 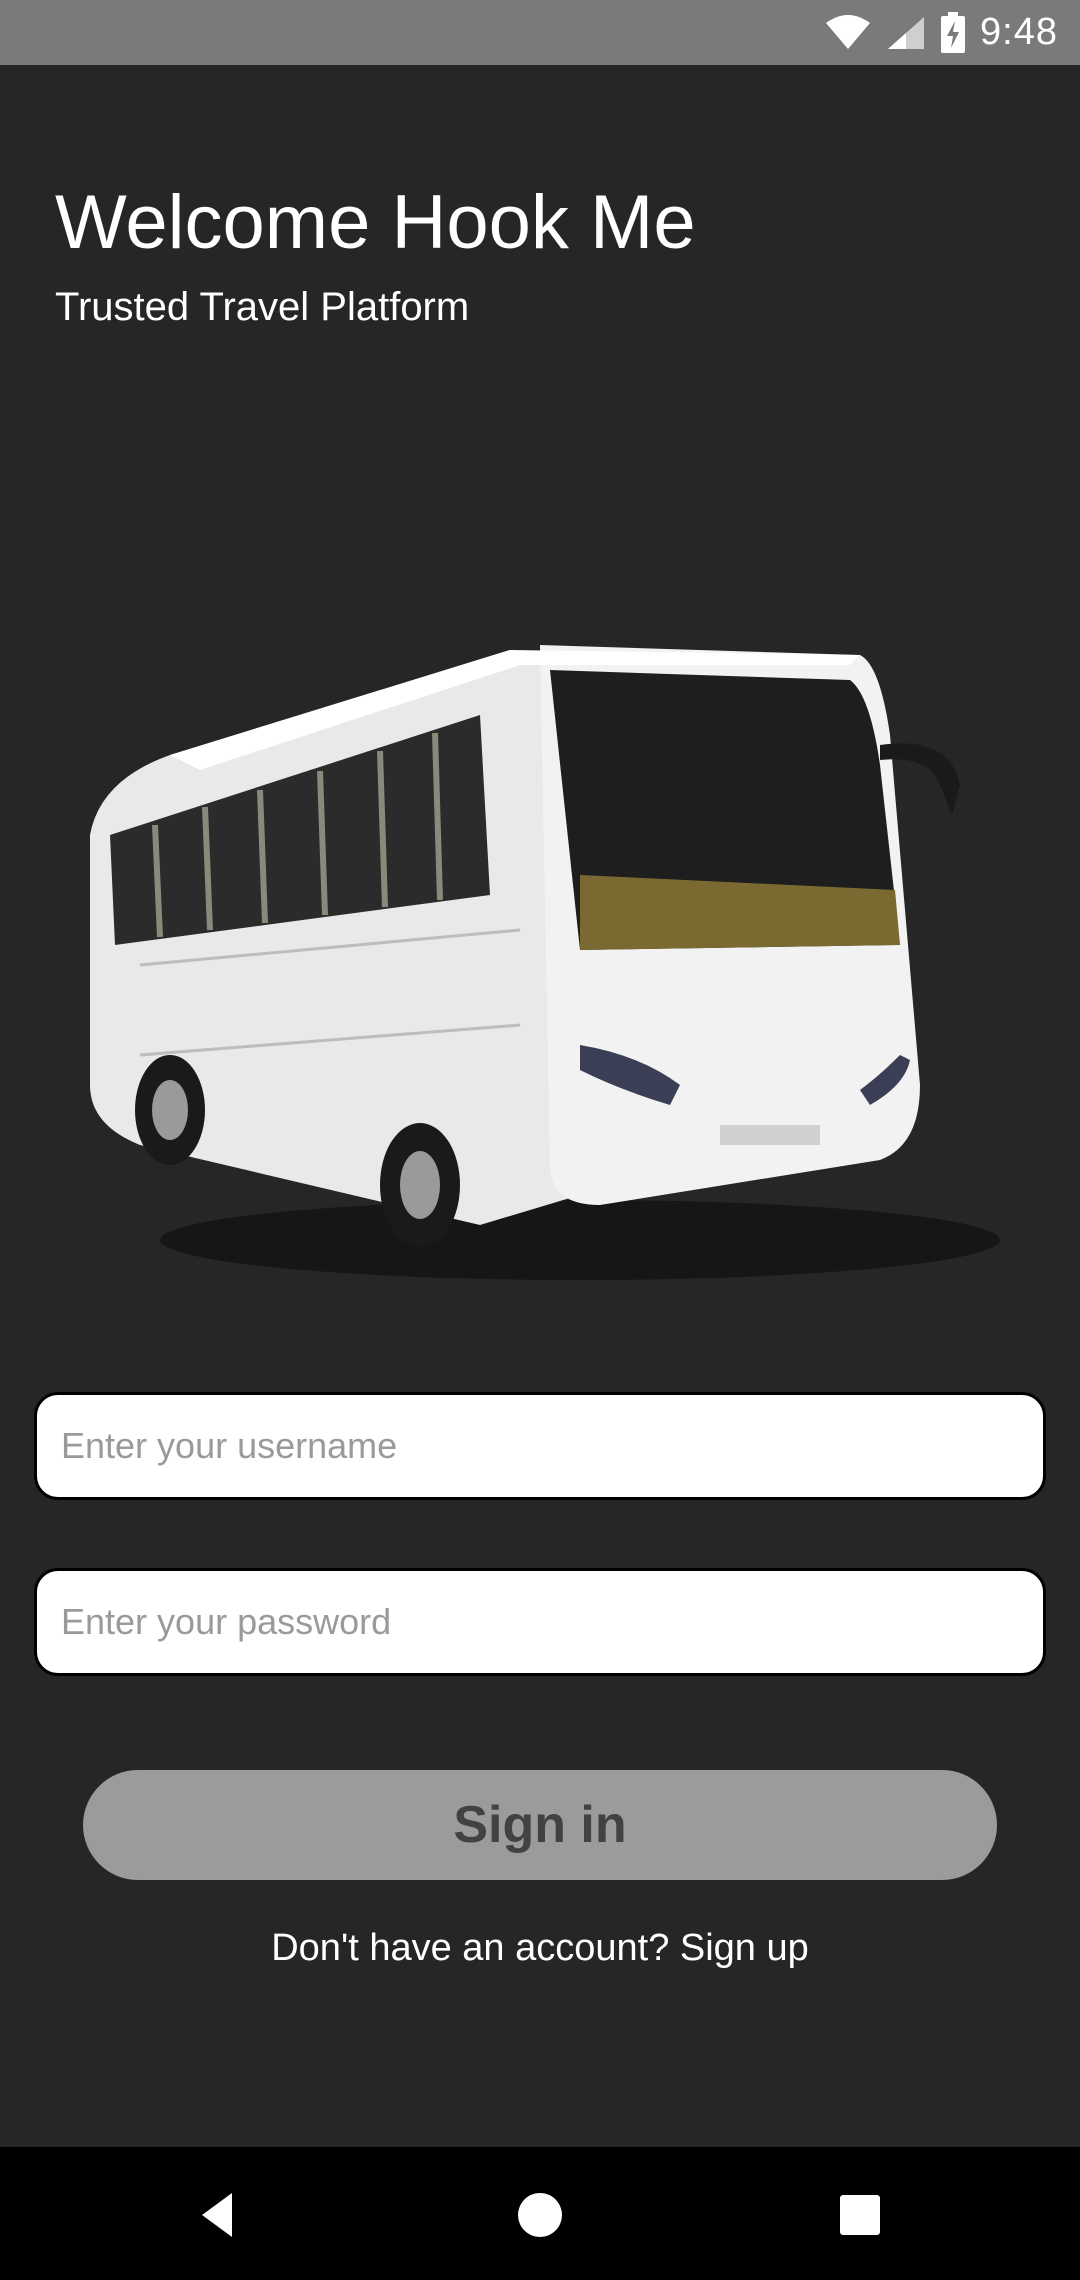 I want to click on status-bar: 9:48, so click(x=540, y=32).